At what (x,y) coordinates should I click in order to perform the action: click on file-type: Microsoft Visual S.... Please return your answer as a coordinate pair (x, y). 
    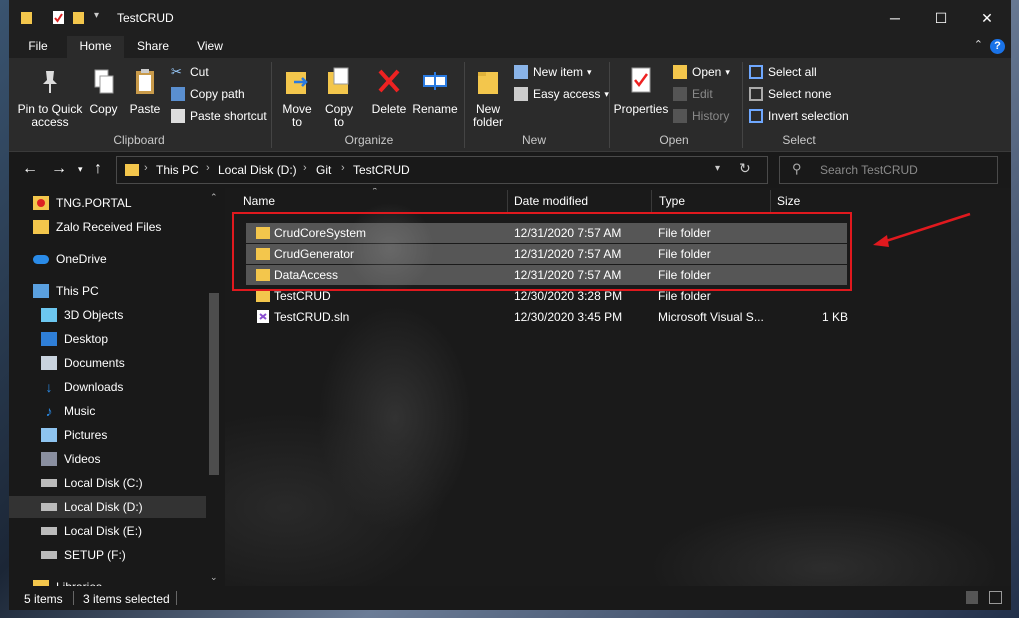
    Looking at the image, I should click on (711, 317).